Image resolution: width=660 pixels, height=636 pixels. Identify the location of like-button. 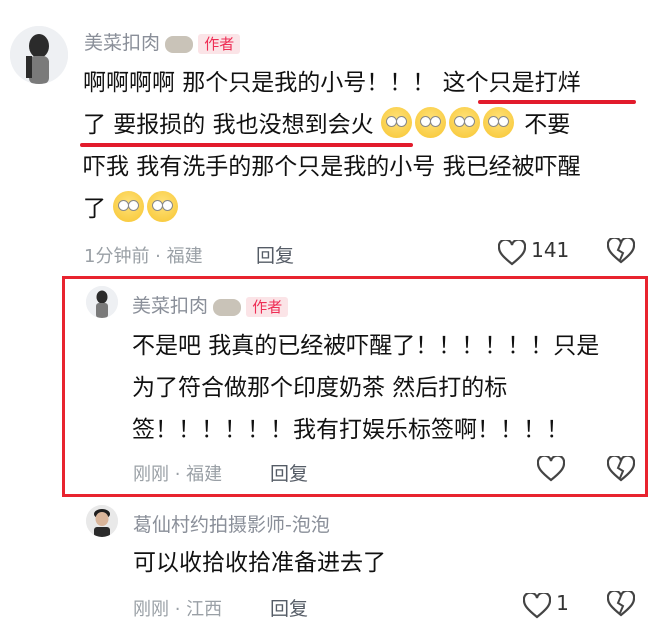
(551, 470).